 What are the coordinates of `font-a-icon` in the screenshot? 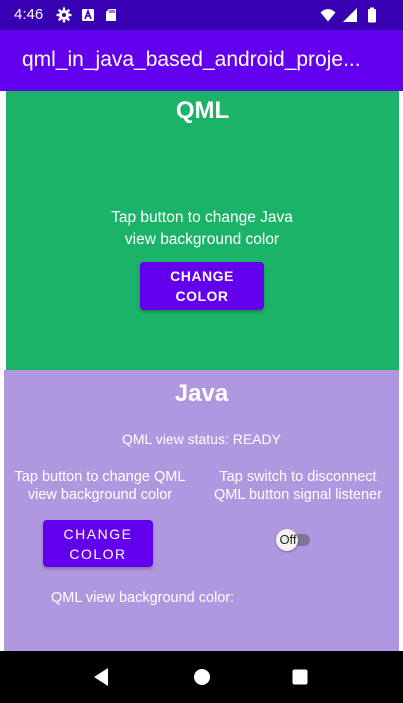 It's located at (88, 15).